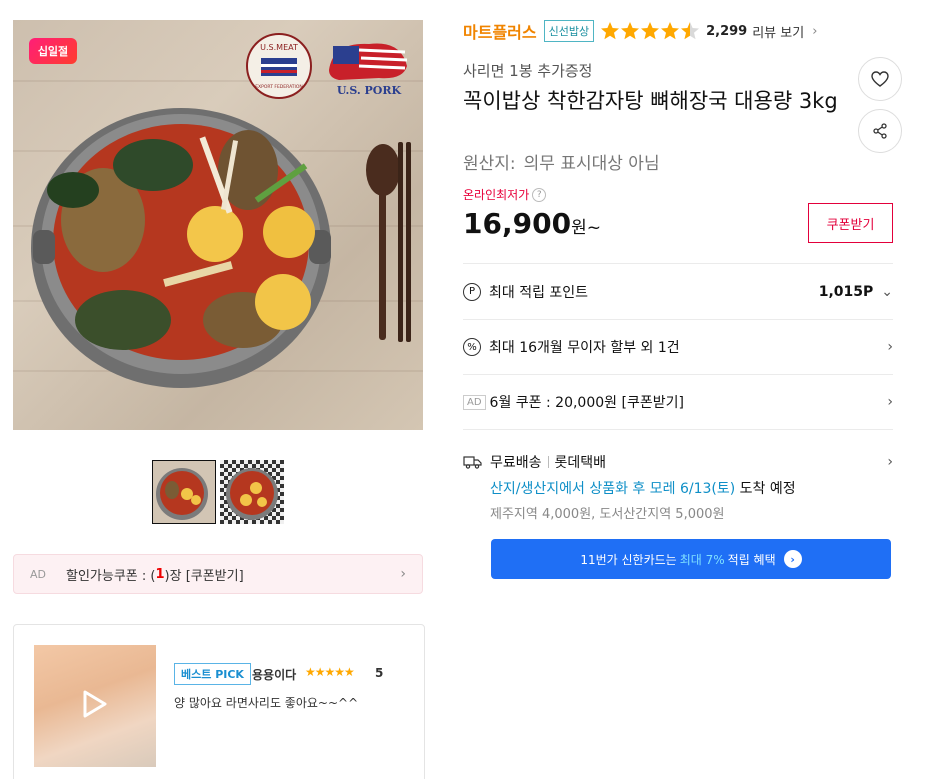 The image size is (949, 779). What do you see at coordinates (887, 291) in the screenshot?
I see `chevron-down-icon: ⌄` at bounding box center [887, 291].